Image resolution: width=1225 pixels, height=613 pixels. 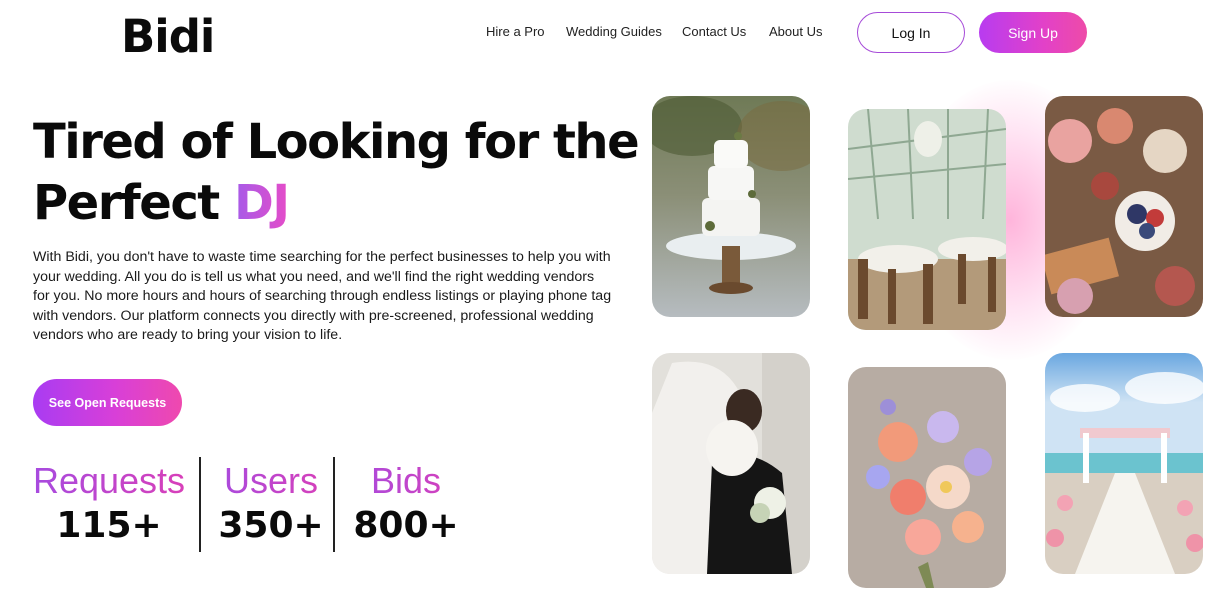 What do you see at coordinates (109, 481) in the screenshot?
I see `stat-label: Requests` at bounding box center [109, 481].